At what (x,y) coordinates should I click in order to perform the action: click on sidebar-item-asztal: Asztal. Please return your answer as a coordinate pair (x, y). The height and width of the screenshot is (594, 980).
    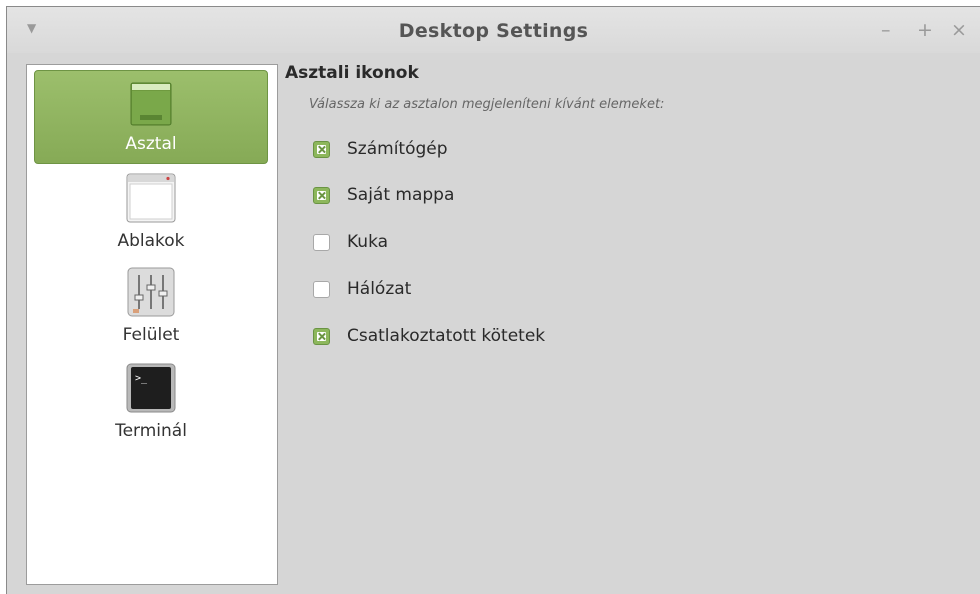
    Looking at the image, I should click on (151, 117).